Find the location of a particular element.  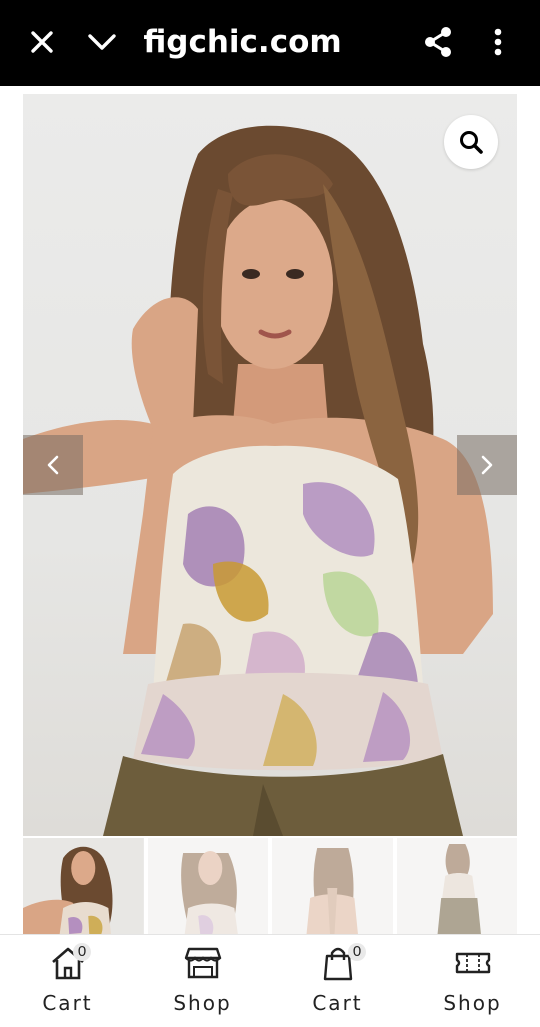

chevron-left-icon is located at coordinates (53, 465).